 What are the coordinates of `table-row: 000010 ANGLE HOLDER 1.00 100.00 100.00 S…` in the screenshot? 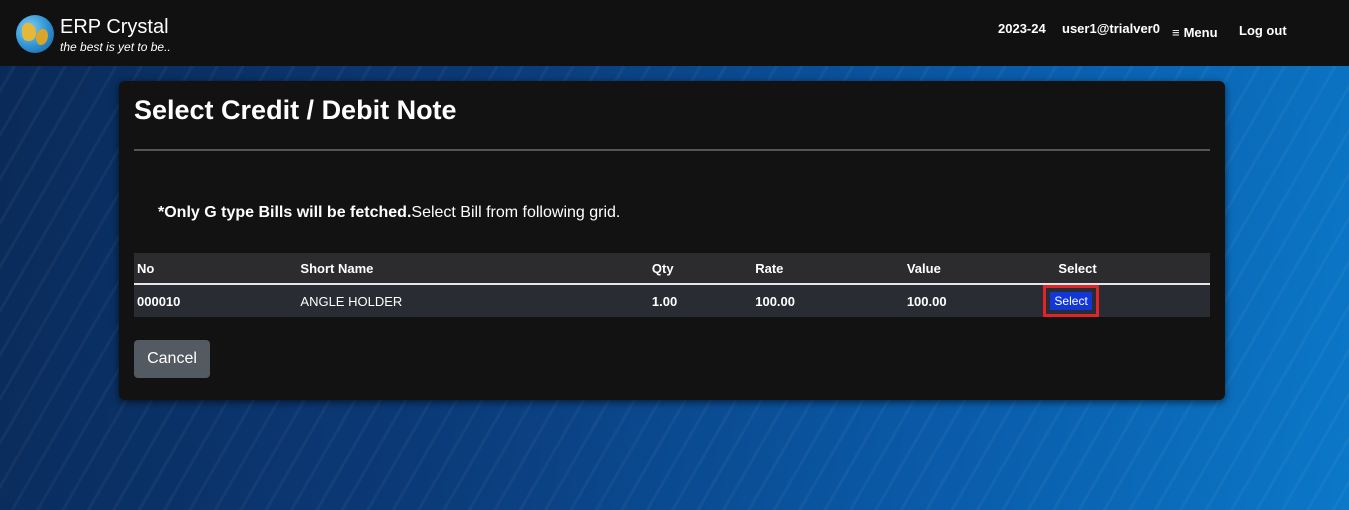 It's located at (672, 300).